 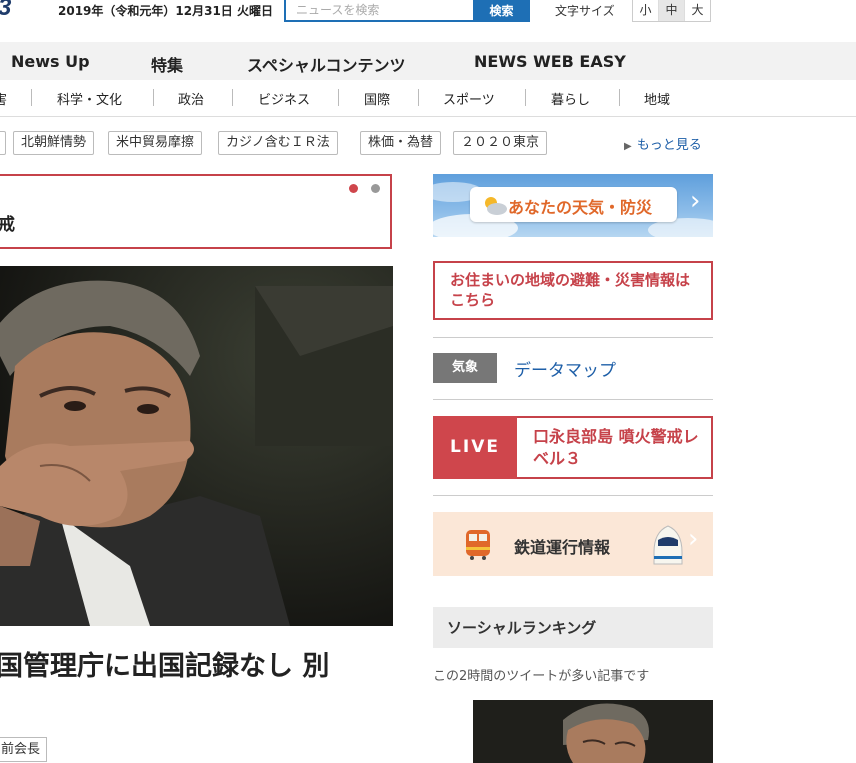 I want to click on category-region: 地域, so click(x=657, y=98).